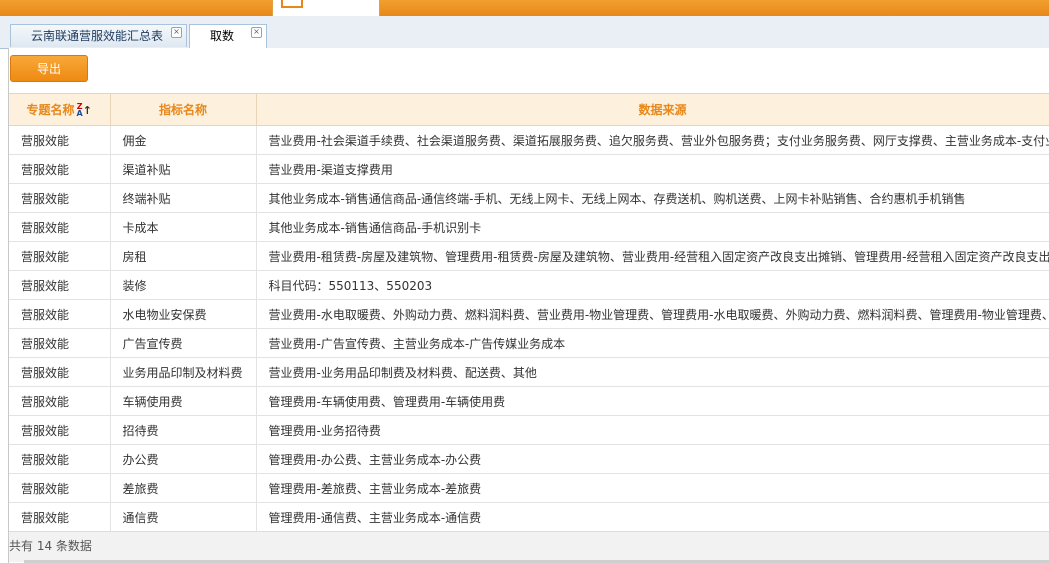  I want to click on cell-source: 管理费用-差旅费、主营业务成本-差旅费, so click(652, 488).